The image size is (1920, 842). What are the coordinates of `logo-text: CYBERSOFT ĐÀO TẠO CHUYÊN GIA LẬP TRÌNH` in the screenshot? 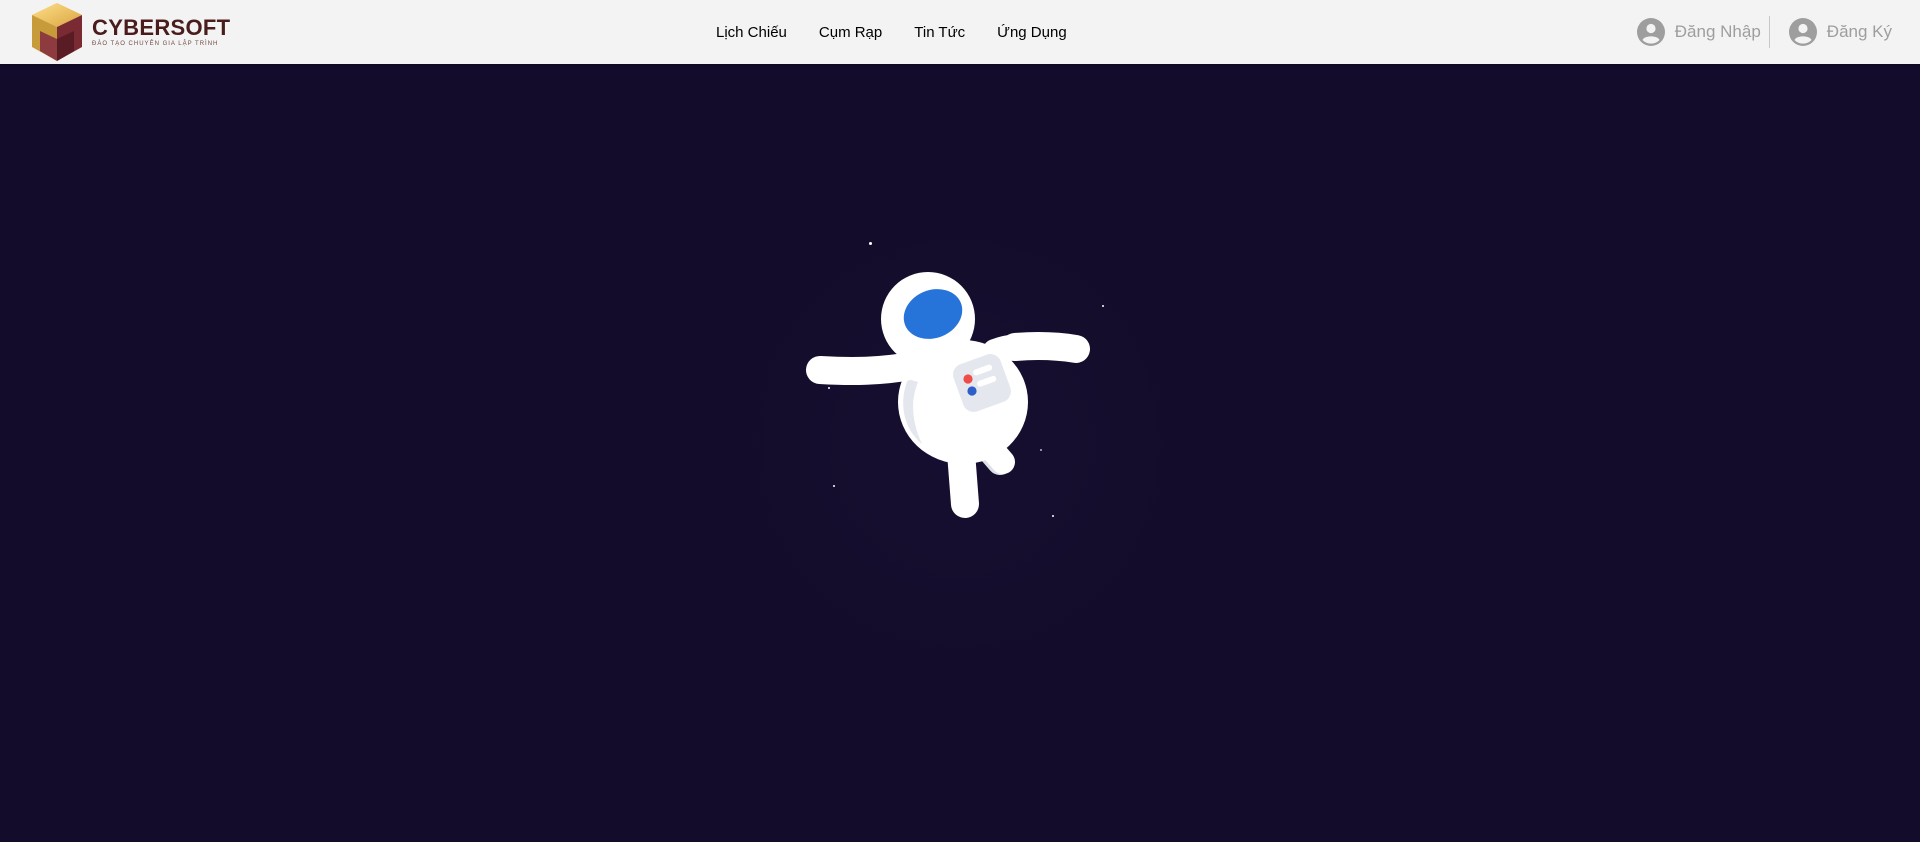 It's located at (161, 31).